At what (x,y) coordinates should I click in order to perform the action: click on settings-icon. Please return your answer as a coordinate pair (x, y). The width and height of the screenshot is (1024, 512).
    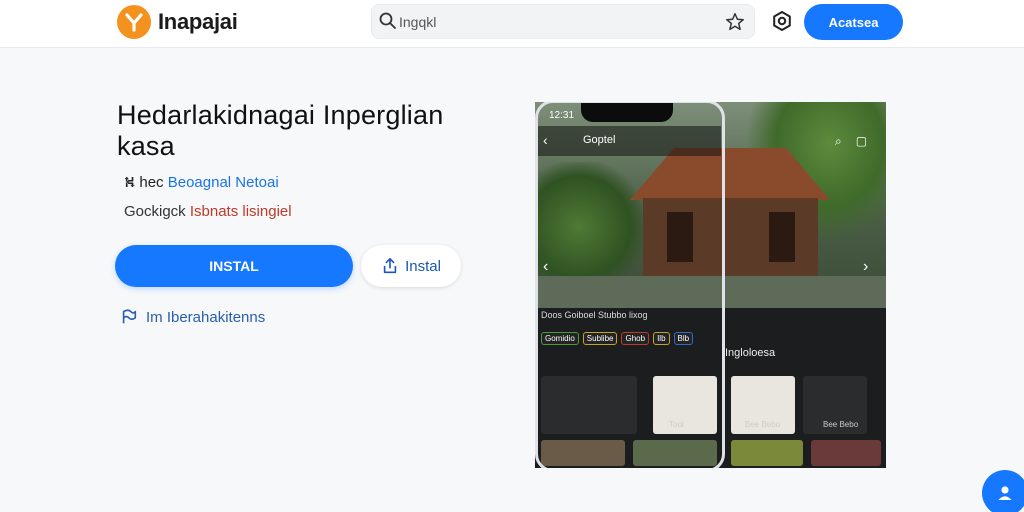
    Looking at the image, I should click on (782, 21).